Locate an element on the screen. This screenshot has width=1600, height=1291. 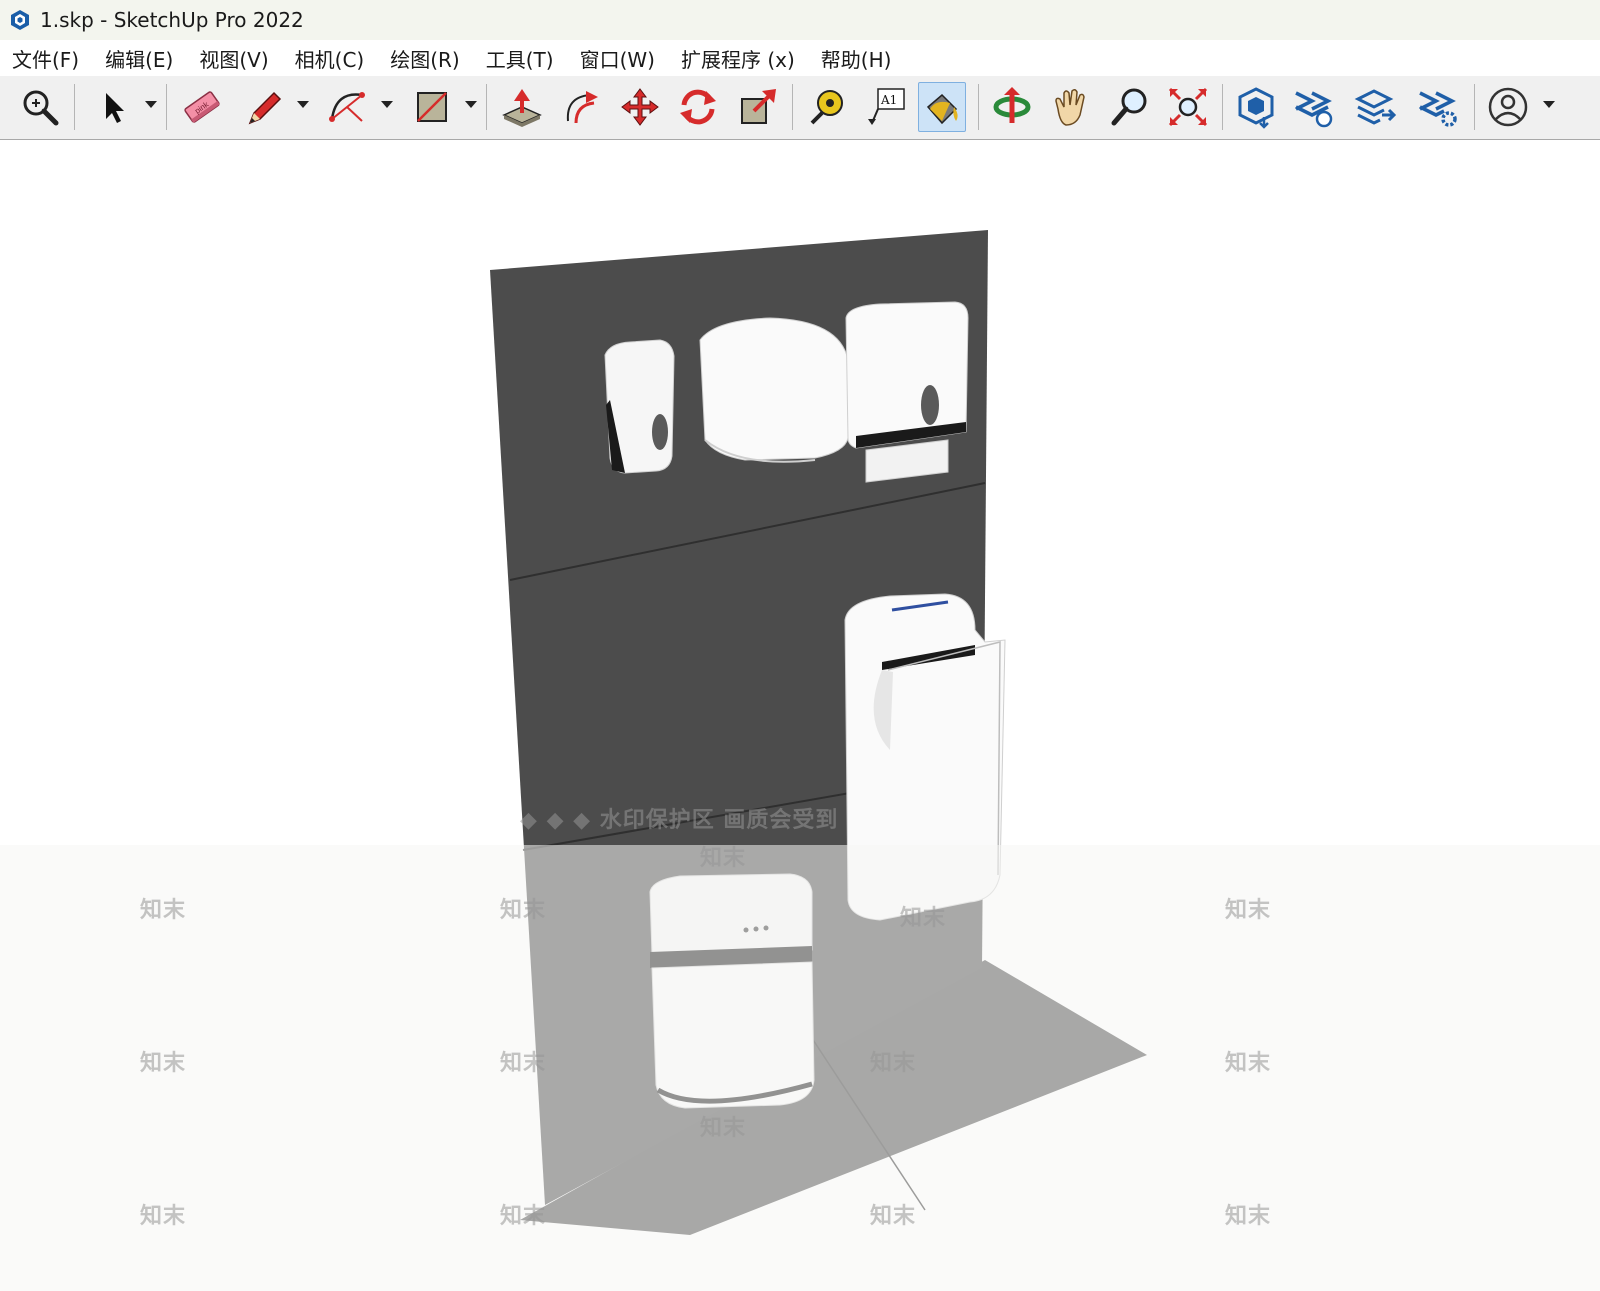
offset-icon is located at coordinates (582, 107).